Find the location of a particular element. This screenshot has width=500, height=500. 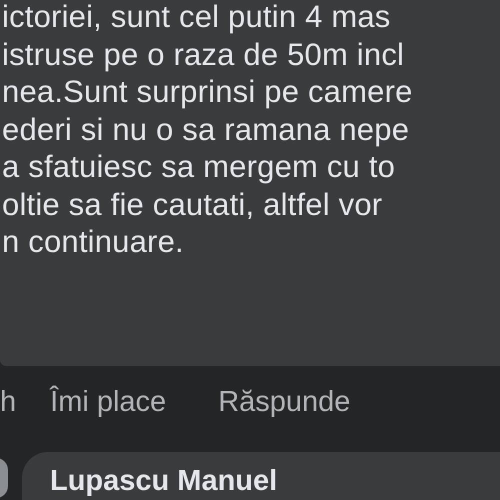

comment-text-line: istruse pe o raza de 50m incl is located at coordinates (204, 54).